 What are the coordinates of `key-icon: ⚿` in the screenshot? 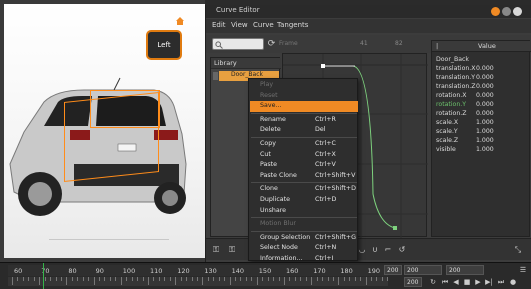 It's located at (216, 250).